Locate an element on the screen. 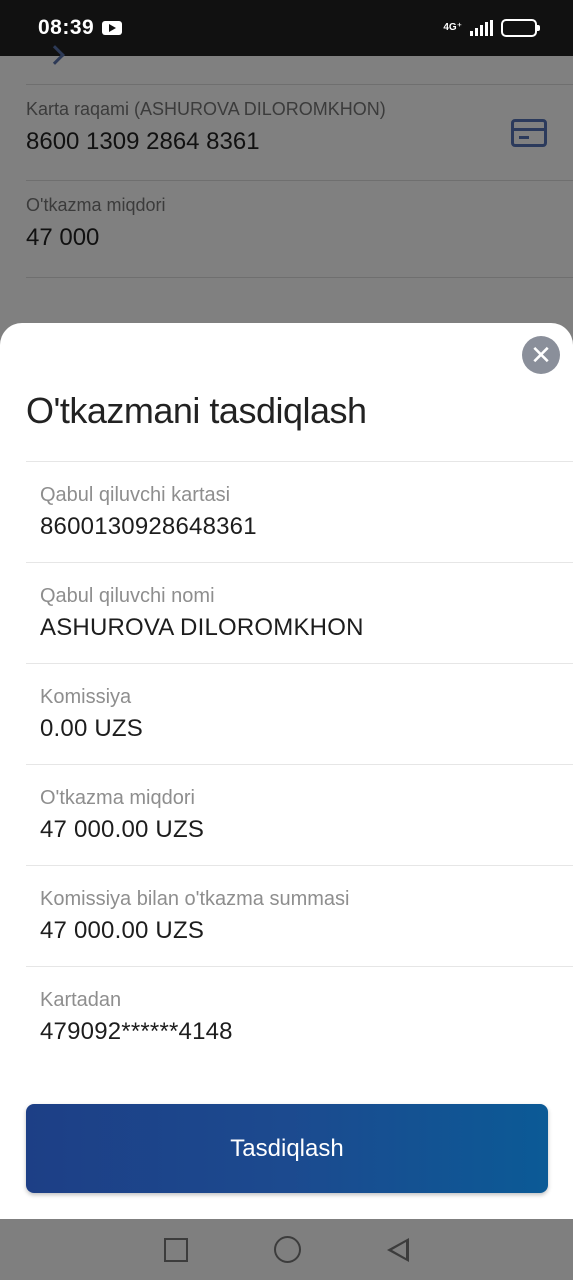  detail-value: 479092******4148 is located at coordinates (136, 1031).